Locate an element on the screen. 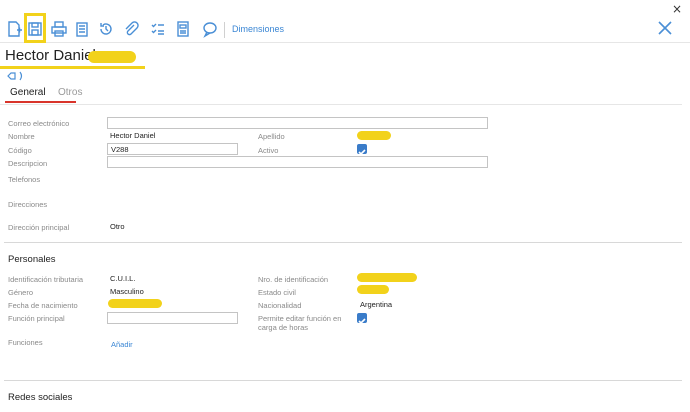 The height and width of the screenshot is (412, 690). functions-label: Funciones is located at coordinates (25, 342).